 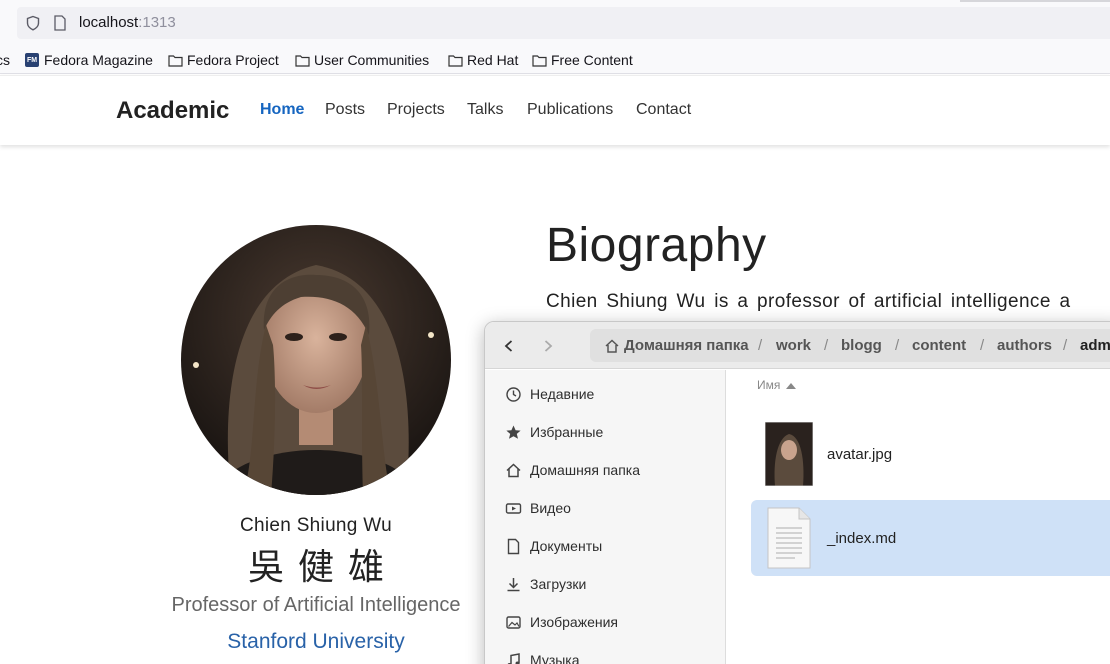 What do you see at coordinates (585, 470) in the screenshot?
I see `sidebar-item-label: Домашняя папка` at bounding box center [585, 470].